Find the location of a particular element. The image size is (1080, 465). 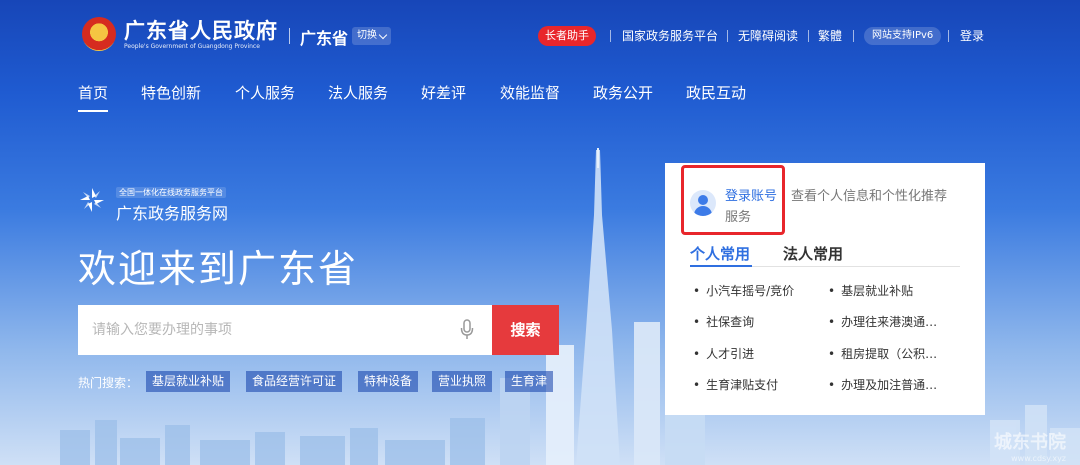

hot-tag: 基层就业补贴 is located at coordinates (188, 381).